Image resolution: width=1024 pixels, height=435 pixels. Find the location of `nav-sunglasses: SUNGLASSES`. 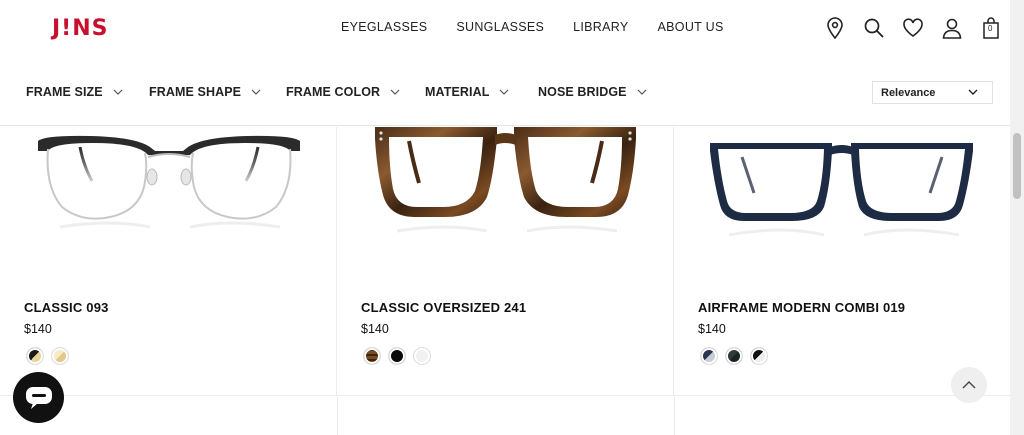

nav-sunglasses: SUNGLASSES is located at coordinates (500, 27).